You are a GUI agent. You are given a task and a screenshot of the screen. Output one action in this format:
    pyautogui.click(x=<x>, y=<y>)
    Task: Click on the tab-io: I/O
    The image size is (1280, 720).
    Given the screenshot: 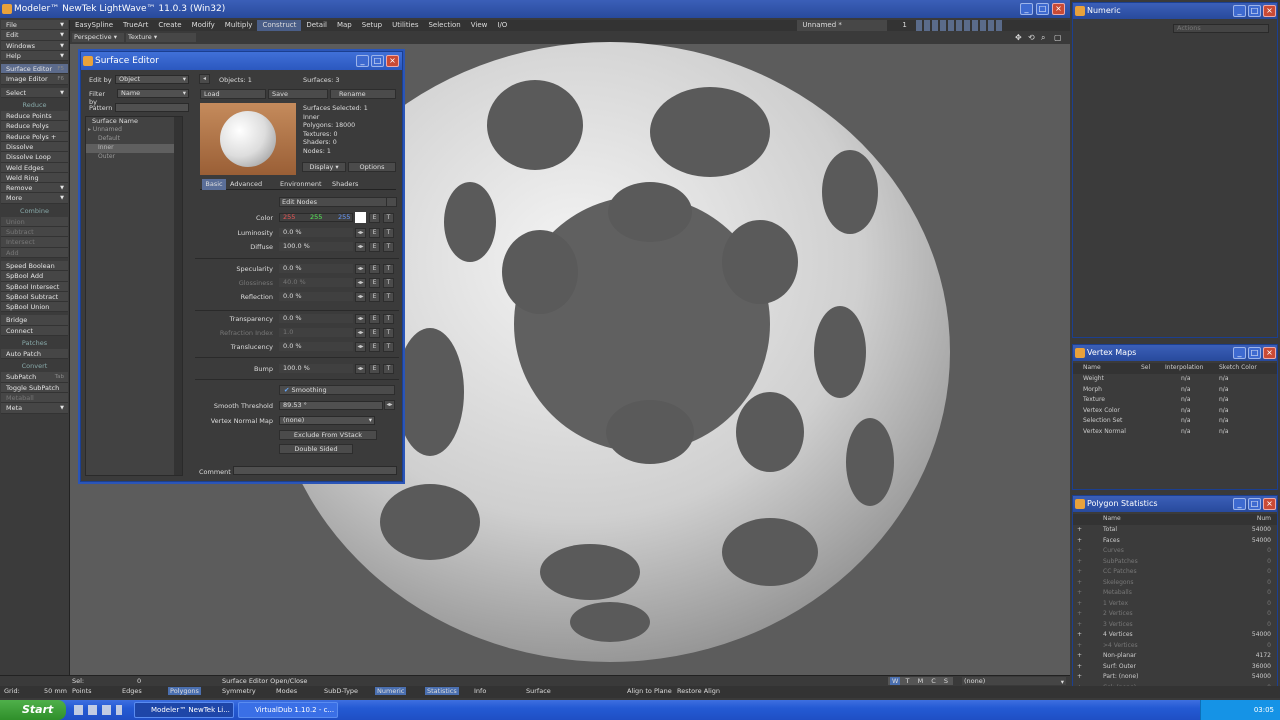 What is the action you would take?
    pyautogui.click(x=502, y=25)
    